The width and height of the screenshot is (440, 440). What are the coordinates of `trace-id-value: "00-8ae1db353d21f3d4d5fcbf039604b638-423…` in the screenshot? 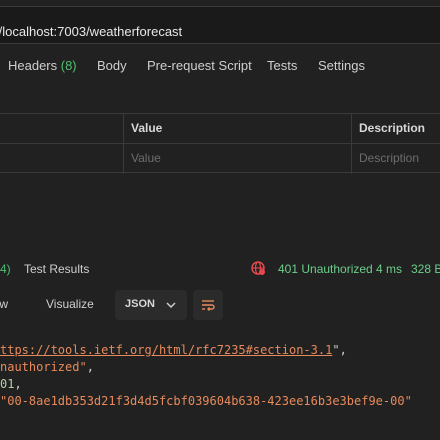 It's located at (206, 401).